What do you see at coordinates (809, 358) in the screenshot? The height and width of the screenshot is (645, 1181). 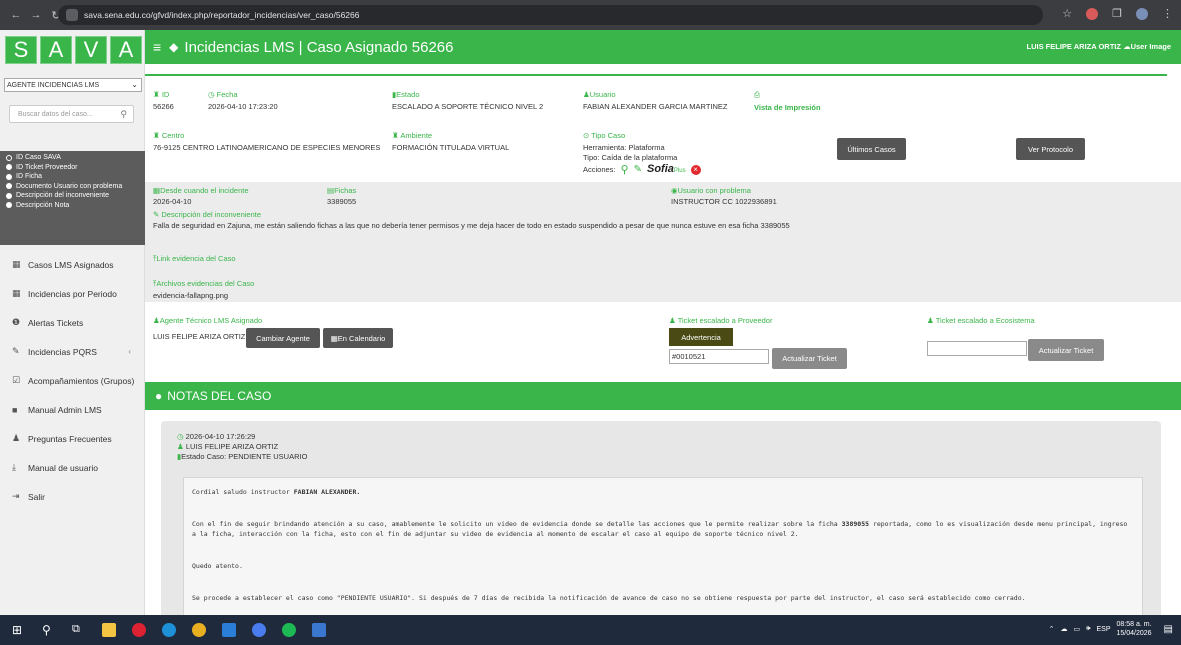 I see `actualizar-ticket-button: Actualizar Ticket` at bounding box center [809, 358].